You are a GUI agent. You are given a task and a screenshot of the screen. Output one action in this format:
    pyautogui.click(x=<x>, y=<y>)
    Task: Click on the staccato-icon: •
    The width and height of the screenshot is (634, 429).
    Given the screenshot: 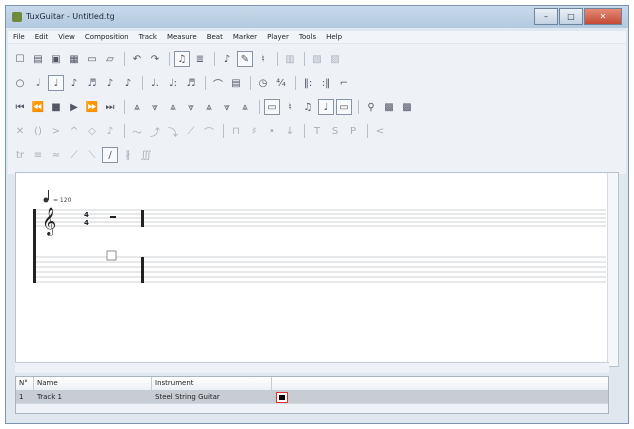 What is the action you would take?
    pyautogui.click(x=272, y=131)
    